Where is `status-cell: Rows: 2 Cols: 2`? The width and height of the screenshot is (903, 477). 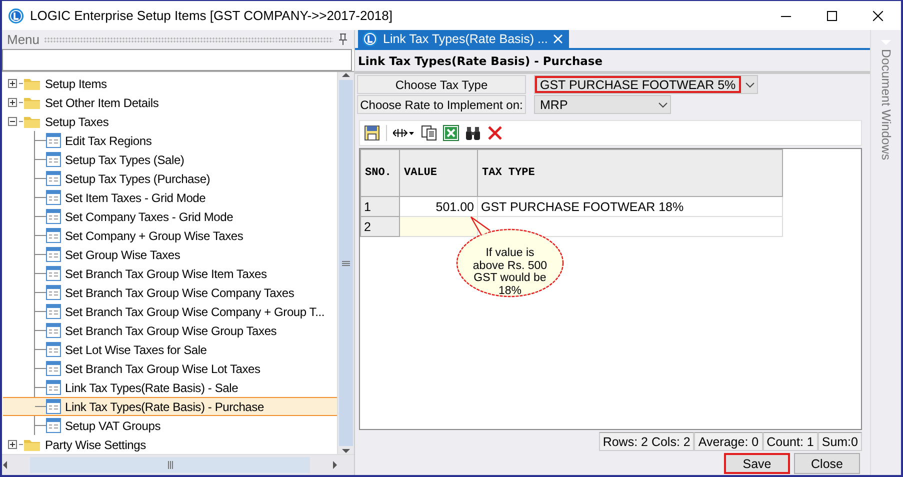 status-cell: Rows: 2 Cols: 2 is located at coordinates (646, 441).